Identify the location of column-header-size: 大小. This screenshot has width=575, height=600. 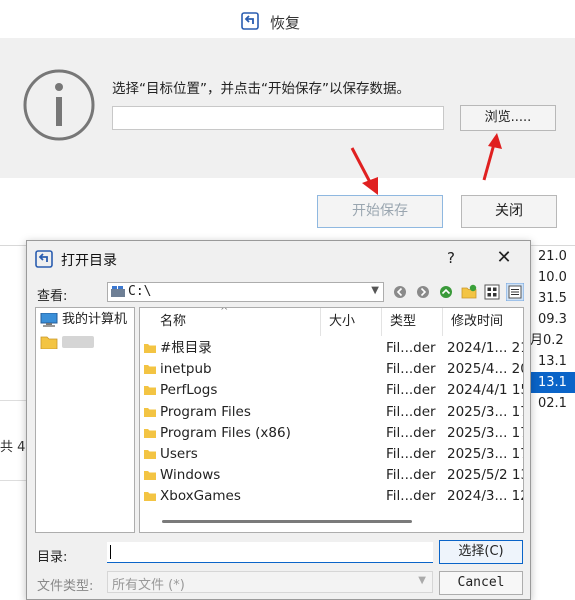
(351, 322).